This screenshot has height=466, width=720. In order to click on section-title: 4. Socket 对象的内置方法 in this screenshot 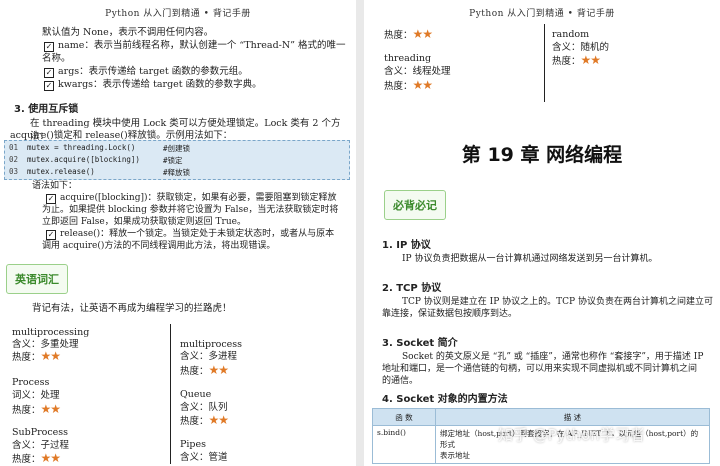, I will do `click(445, 399)`.